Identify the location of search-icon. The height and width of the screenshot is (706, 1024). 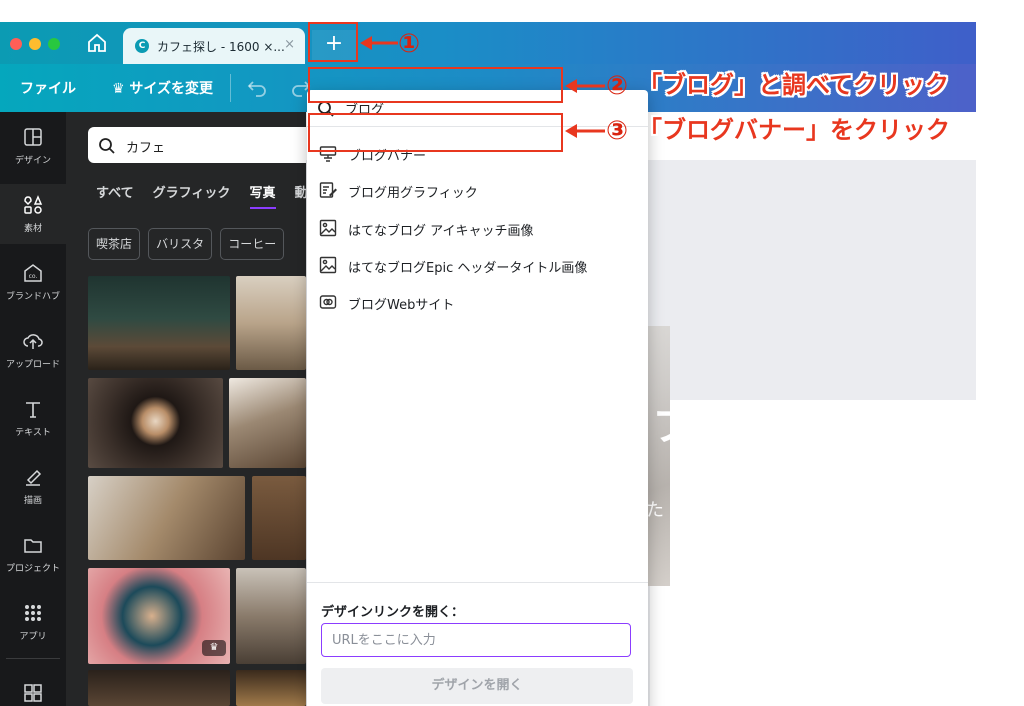
(107, 146).